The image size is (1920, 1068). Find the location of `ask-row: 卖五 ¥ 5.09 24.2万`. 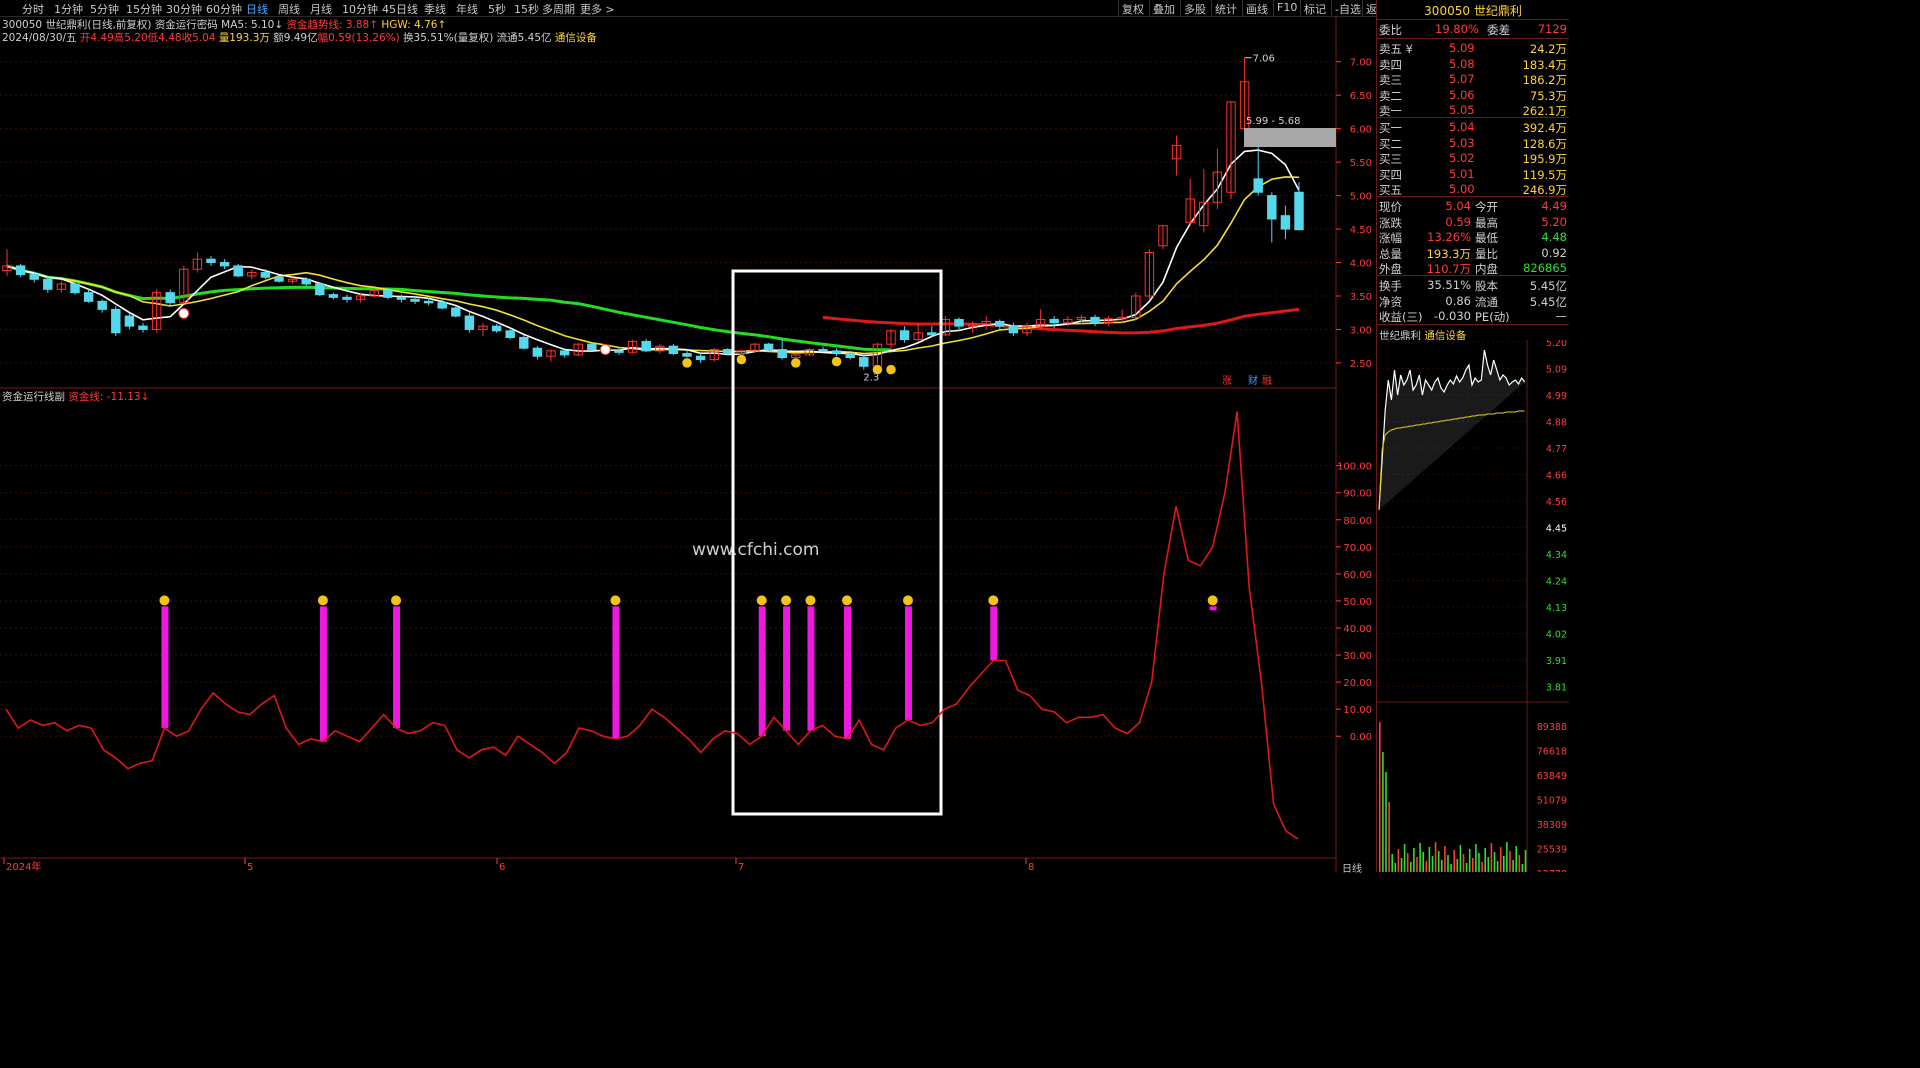

ask-row: 卖五 ¥ 5.09 24.2万 is located at coordinates (1473, 48).